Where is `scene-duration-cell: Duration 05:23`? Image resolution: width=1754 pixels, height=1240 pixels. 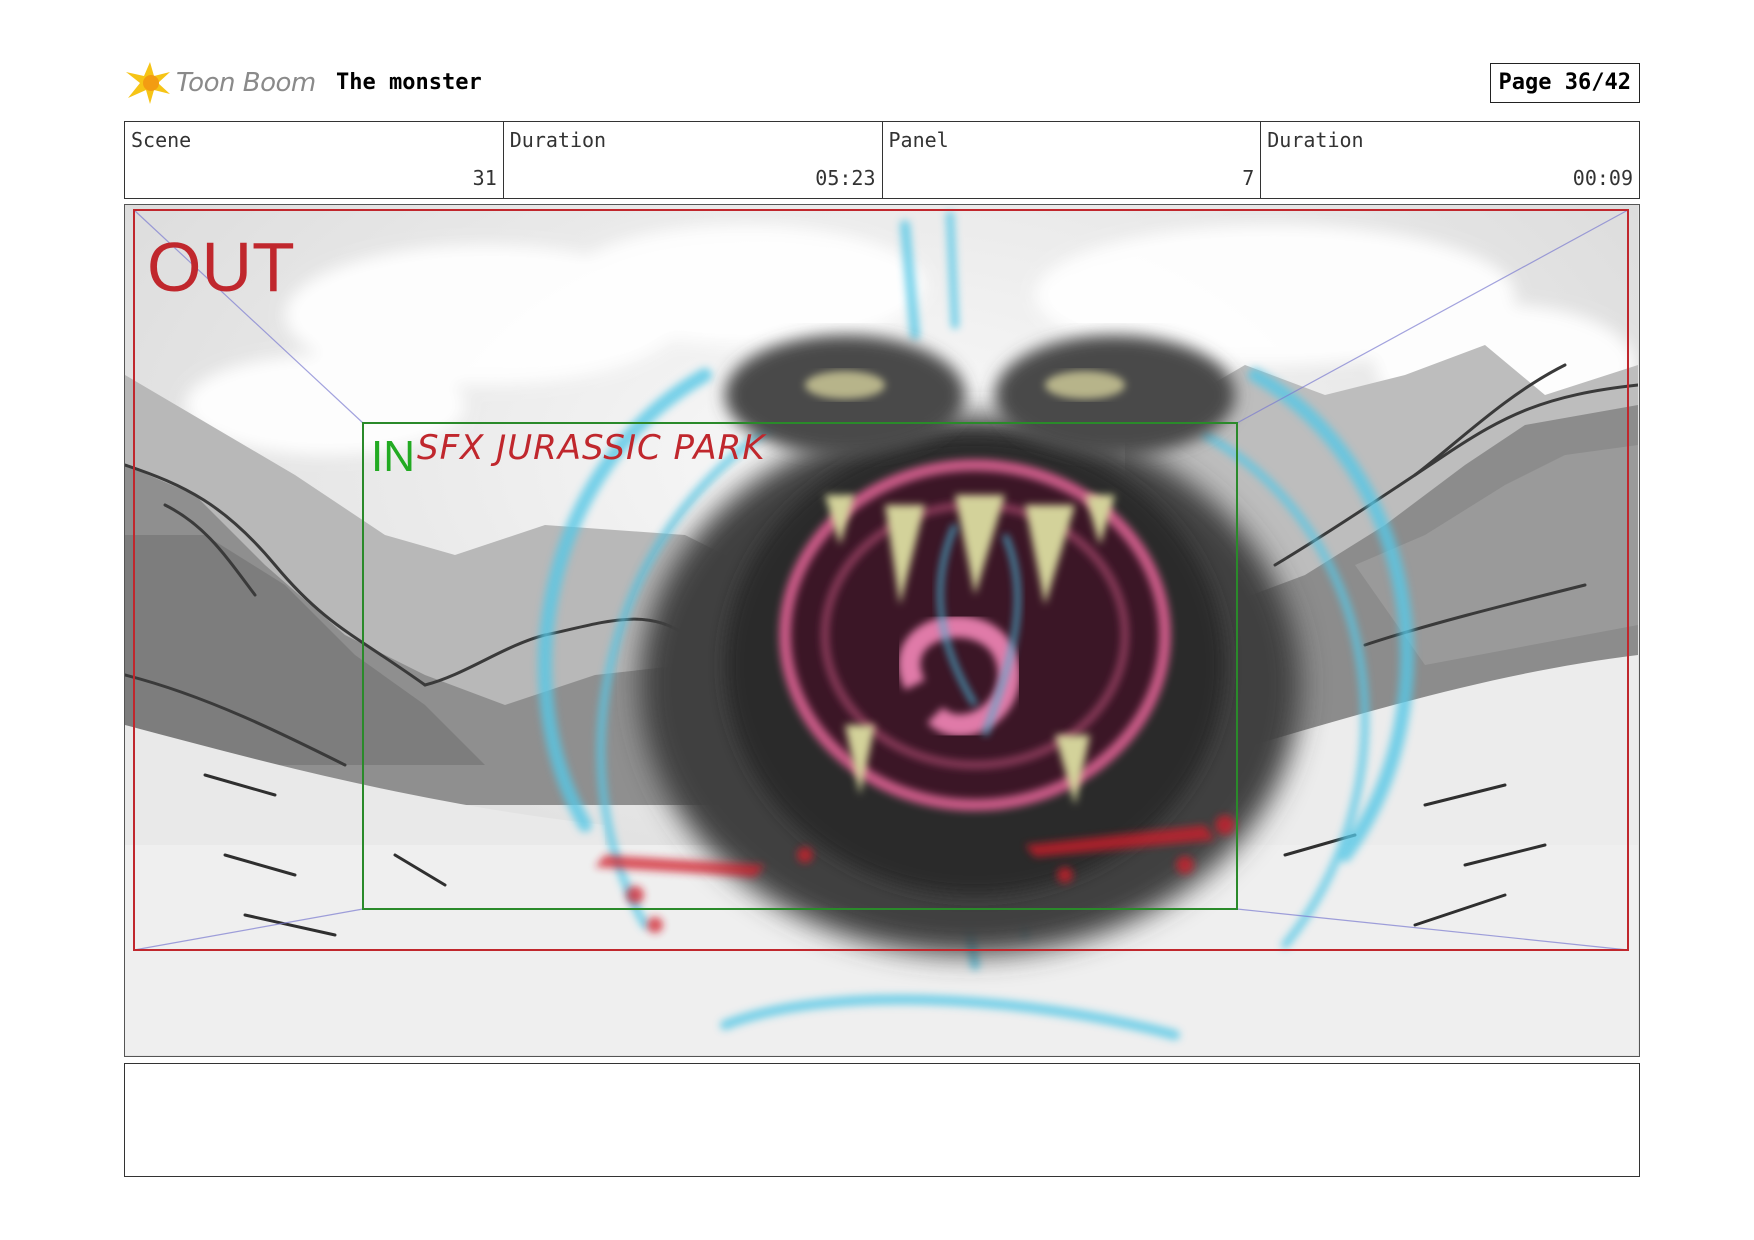 scene-duration-cell: Duration 05:23 is located at coordinates (693, 160).